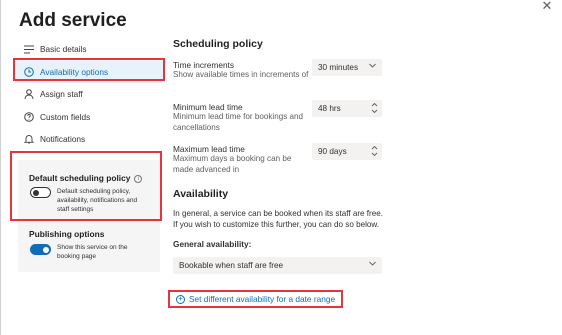 Image resolution: width=562 pixels, height=335 pixels. Describe the element at coordinates (338, 67) in the screenshot. I see `time-increments-value: 30 minutes` at that location.